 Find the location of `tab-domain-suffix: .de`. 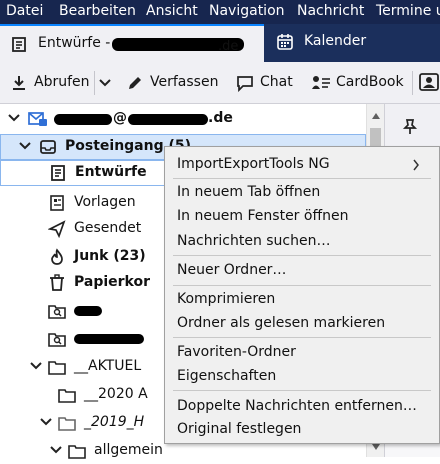

tab-domain-suffix: .de is located at coordinates (228, 46).